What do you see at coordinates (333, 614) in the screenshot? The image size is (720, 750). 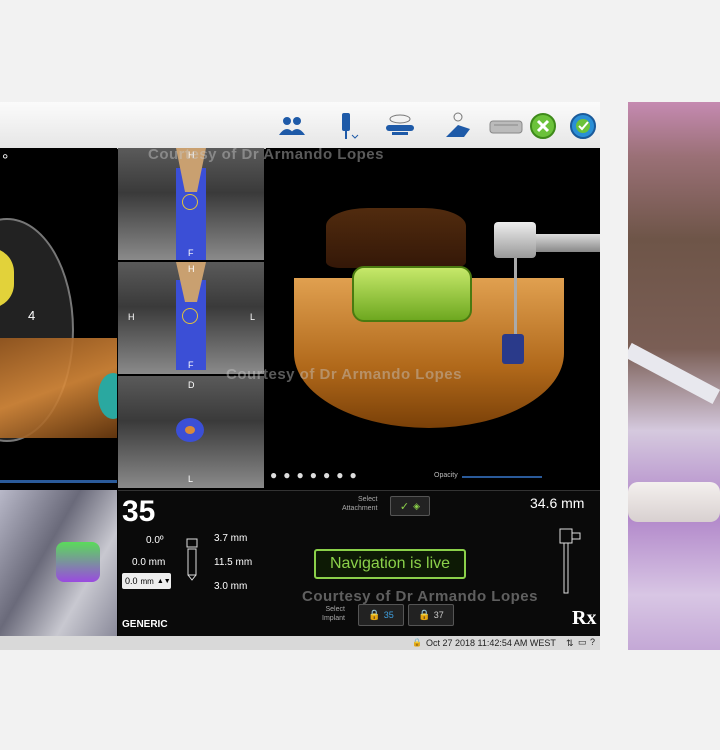 I see `select-implant-label: Select Implant` at bounding box center [333, 614].